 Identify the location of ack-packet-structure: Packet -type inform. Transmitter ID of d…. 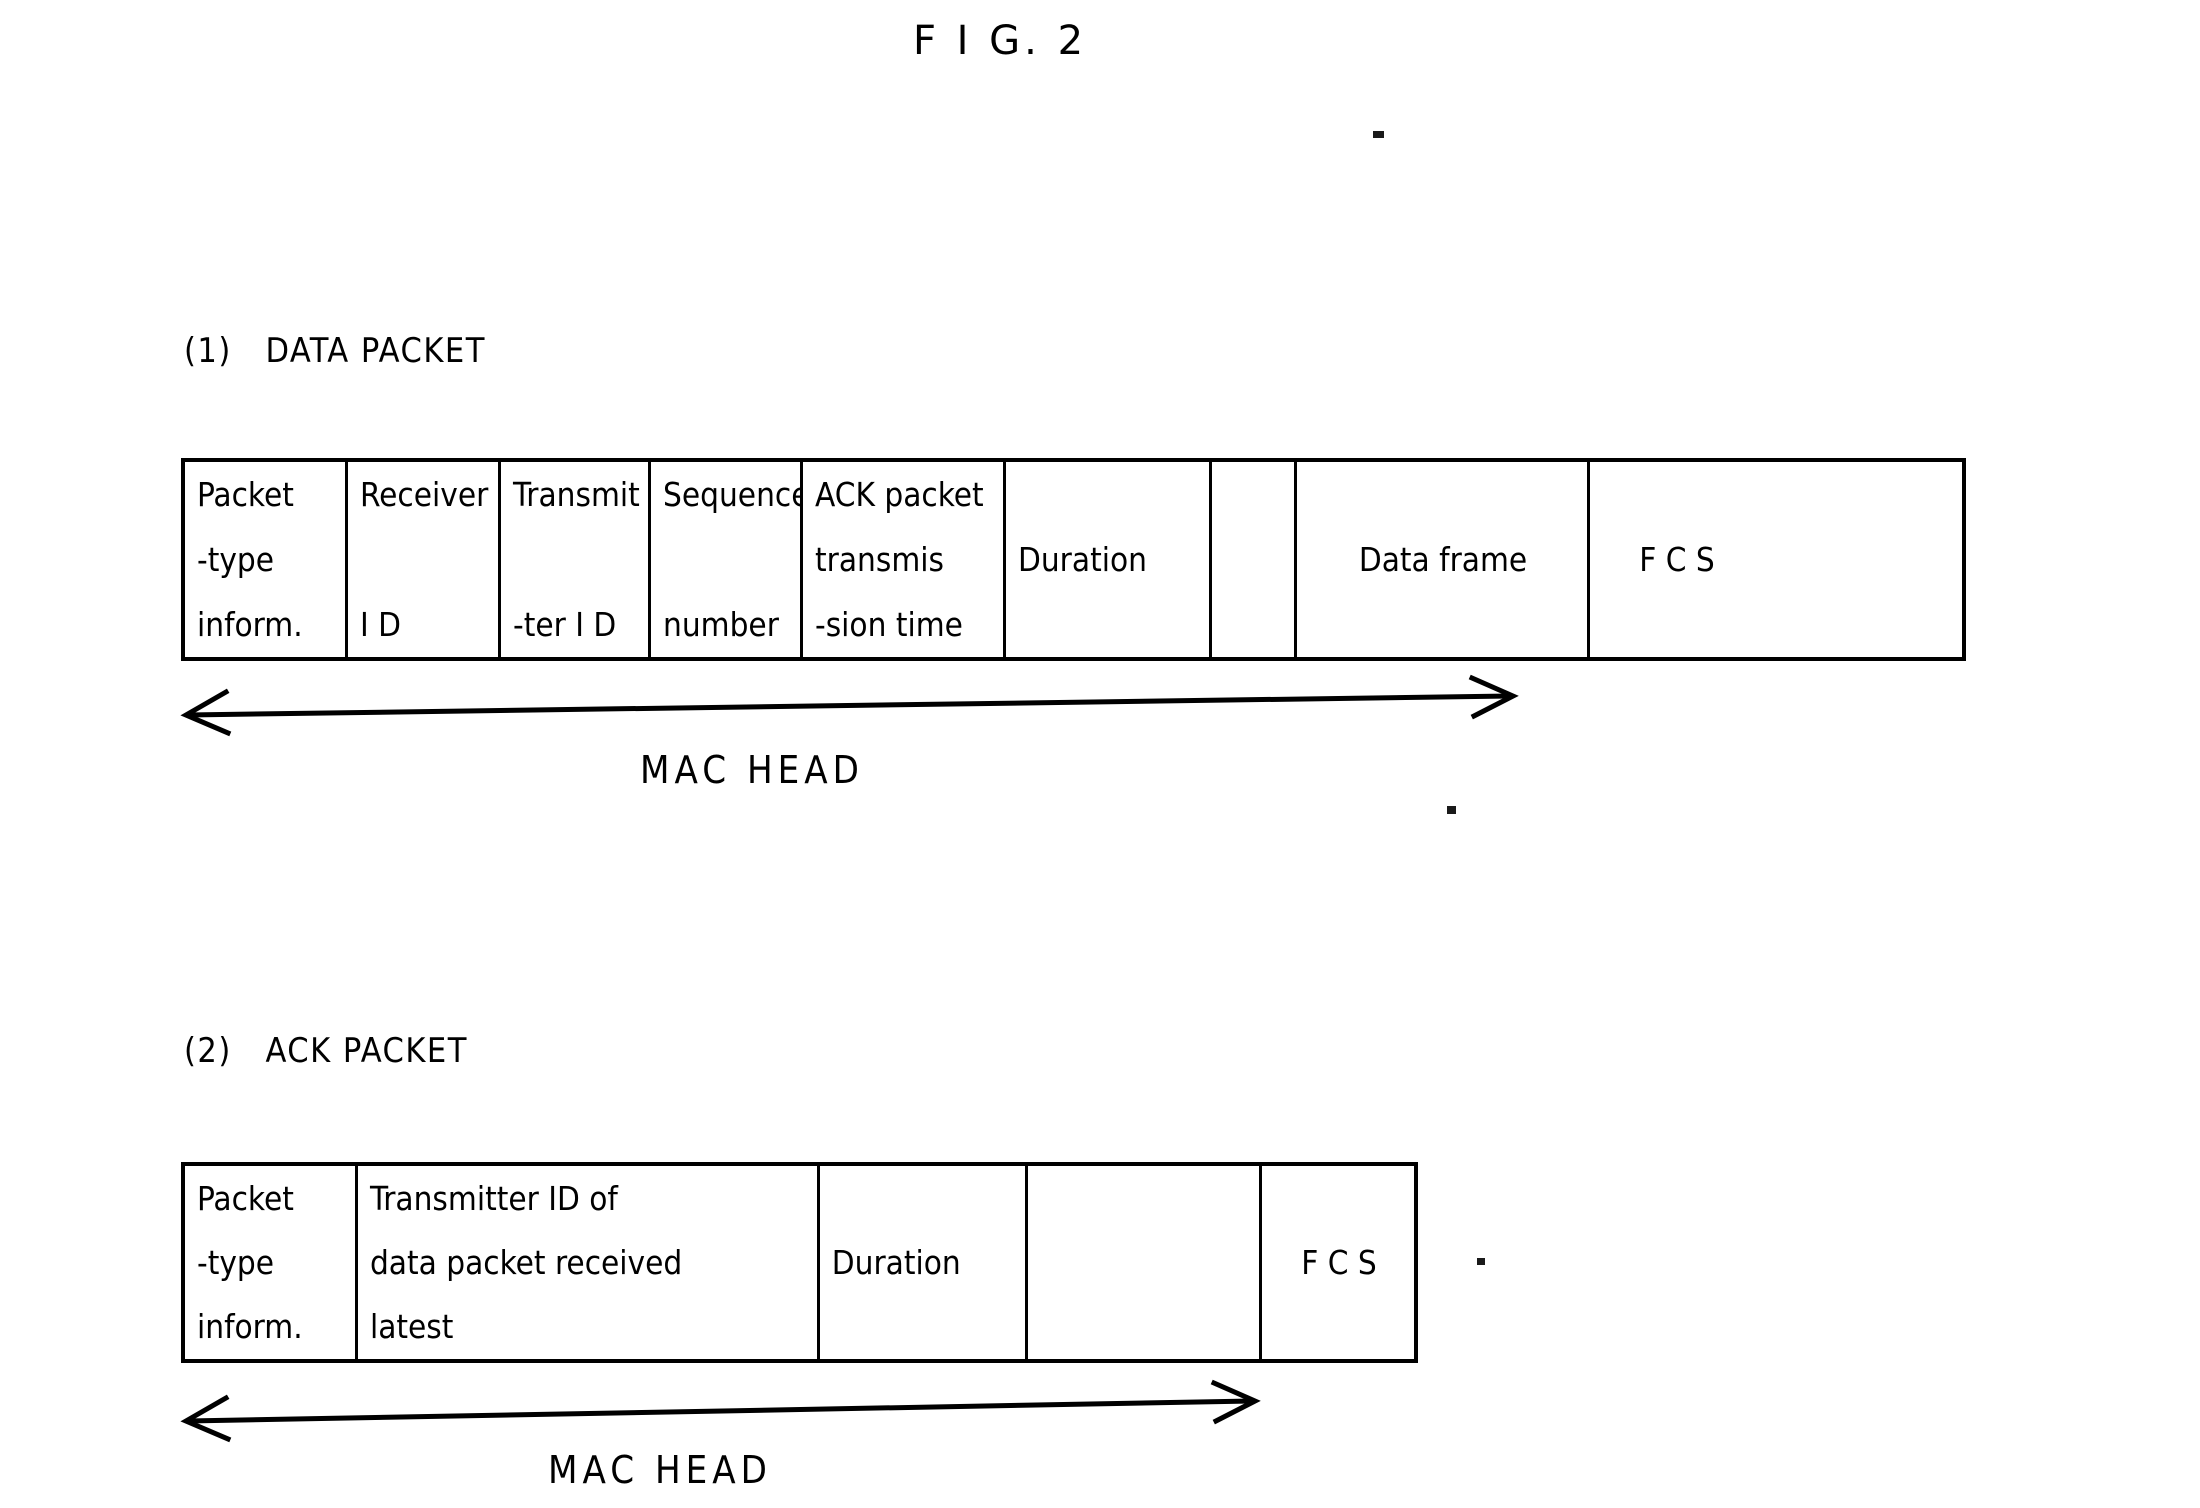
(799, 1262).